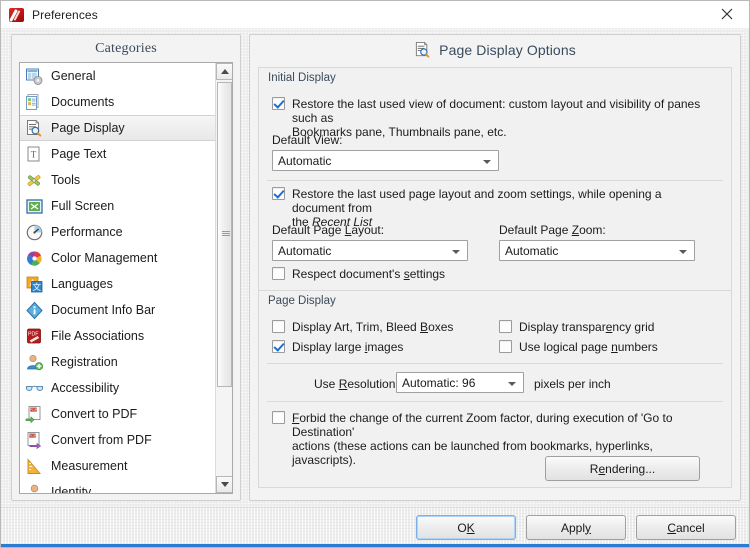 The height and width of the screenshot is (548, 750). I want to click on svg-text: PDF, so click(32, 436).